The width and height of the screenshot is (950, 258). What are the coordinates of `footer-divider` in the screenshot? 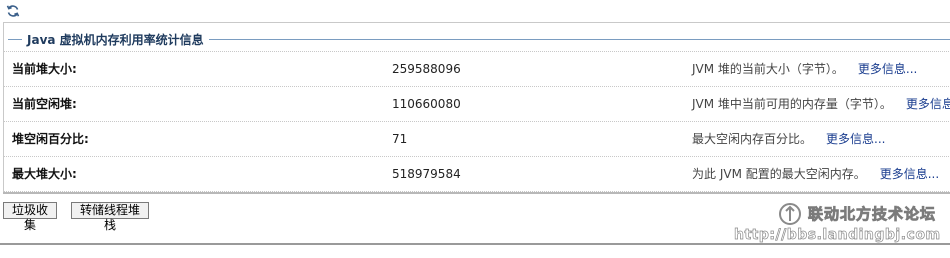 It's located at (475, 244).